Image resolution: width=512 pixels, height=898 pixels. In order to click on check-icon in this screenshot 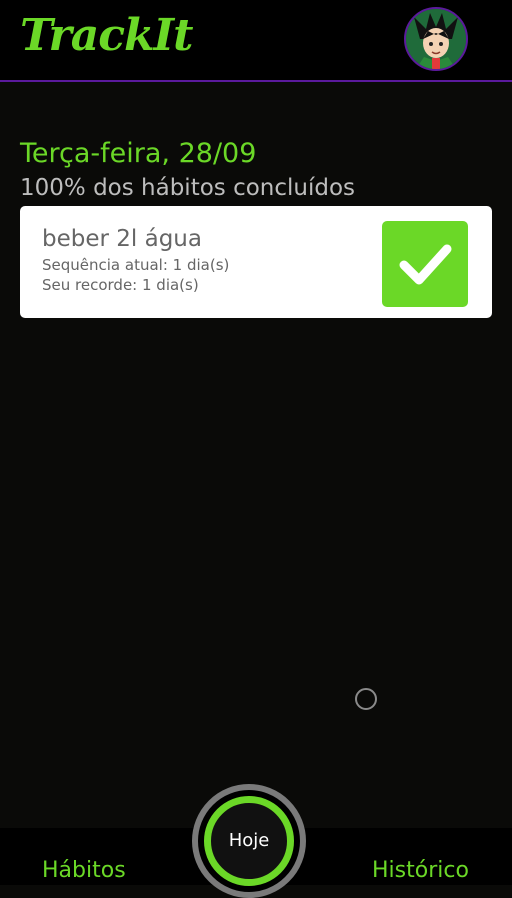, I will do `click(425, 264)`.